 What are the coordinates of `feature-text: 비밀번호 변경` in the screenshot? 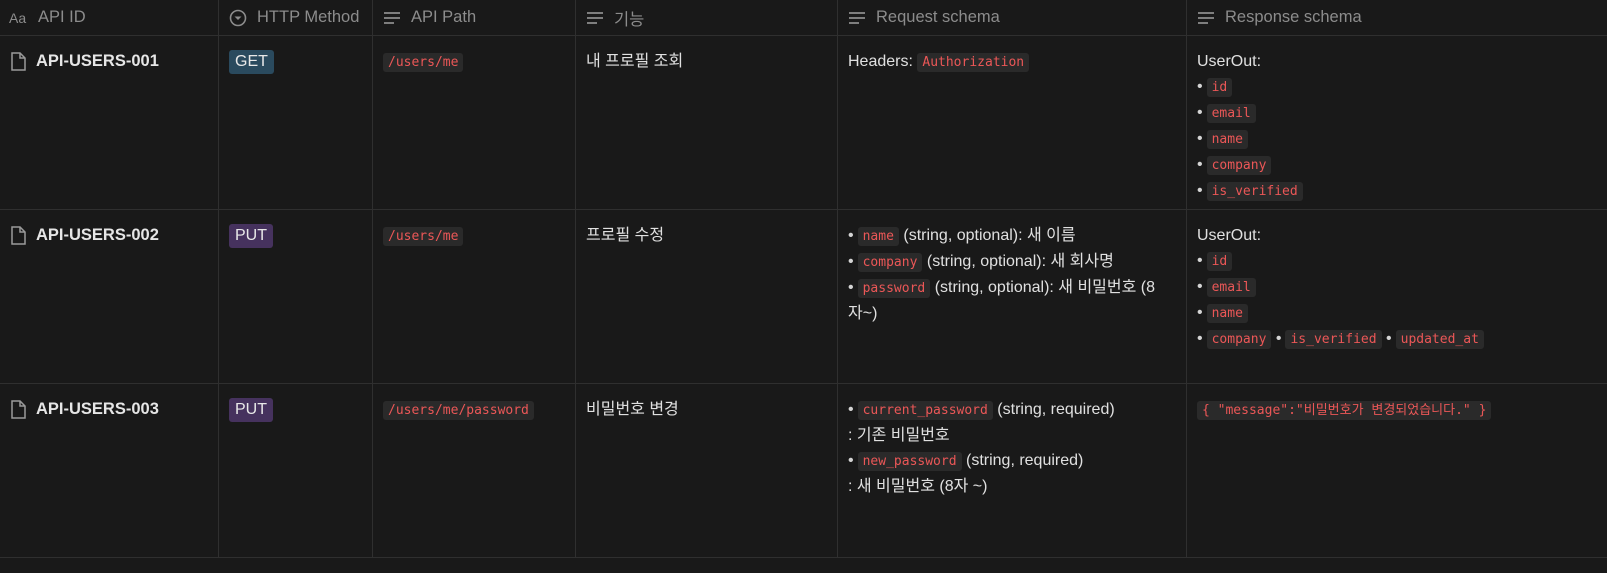 It's located at (632, 409).